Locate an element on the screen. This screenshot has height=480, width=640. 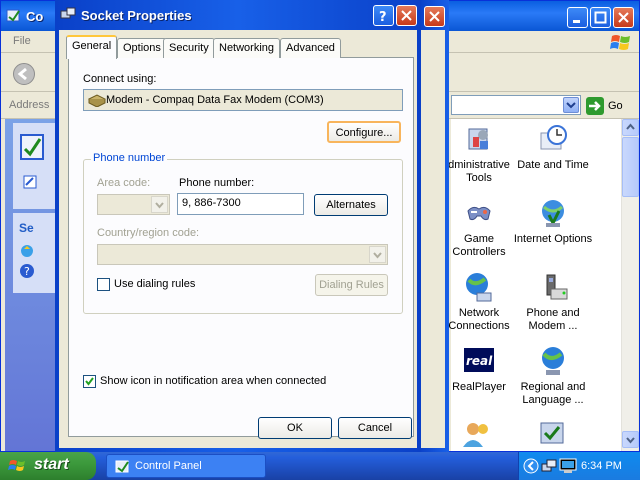
tab-advanced: Advanced is located at coordinates (310, 48).